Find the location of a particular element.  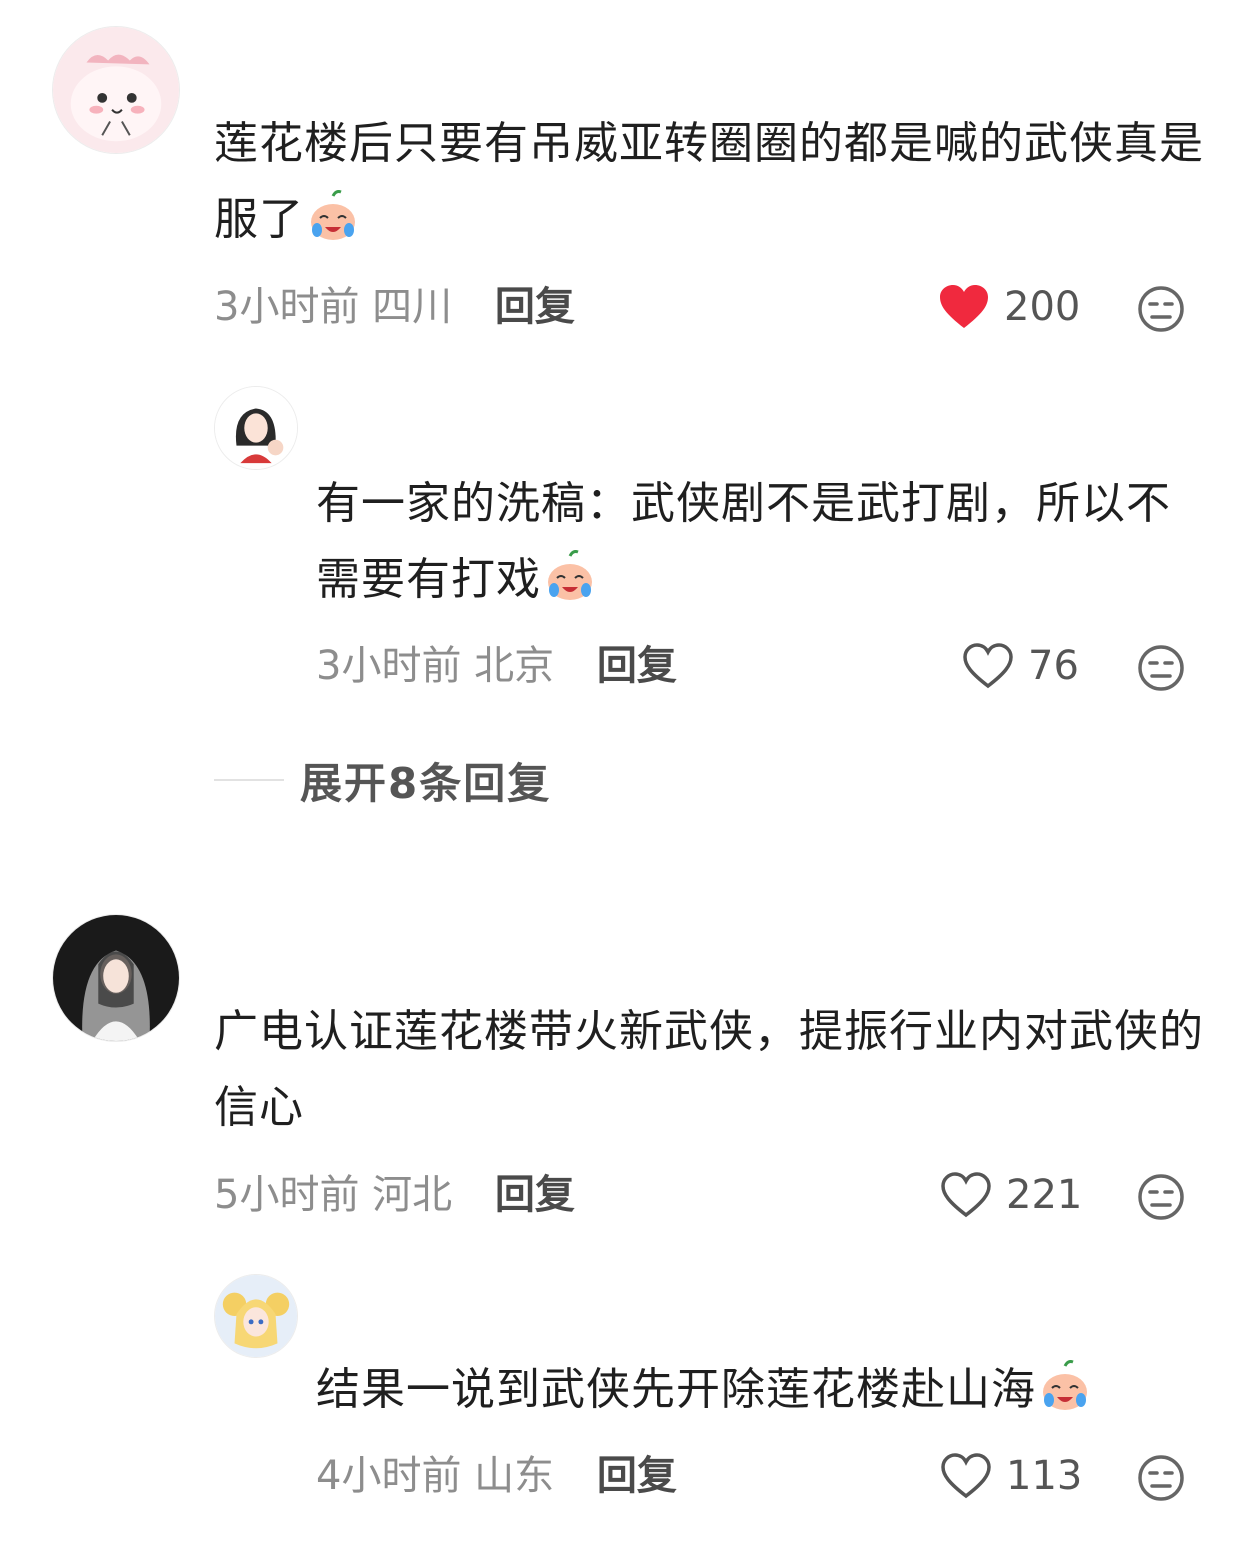

comment-text: 有一家的洗稿：武侠剧不是武打剧，所以不需要有打戏 is located at coordinates (743, 541).